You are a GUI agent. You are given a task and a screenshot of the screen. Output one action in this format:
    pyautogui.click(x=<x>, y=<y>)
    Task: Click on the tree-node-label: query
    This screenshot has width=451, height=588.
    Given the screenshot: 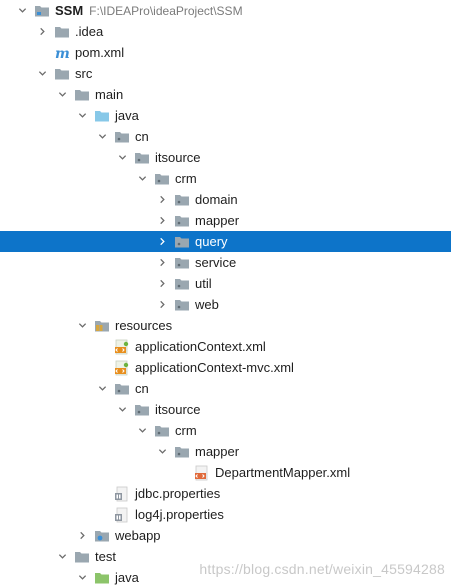 What is the action you would take?
    pyautogui.click(x=211, y=241)
    